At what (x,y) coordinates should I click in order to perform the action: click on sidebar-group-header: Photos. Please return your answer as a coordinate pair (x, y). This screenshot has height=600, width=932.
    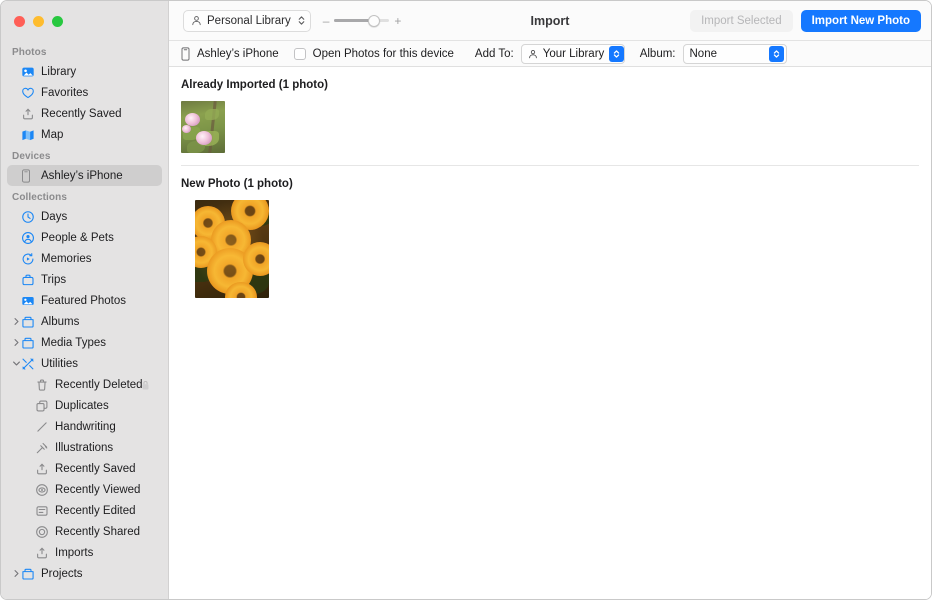
    Looking at the image, I should click on (29, 52).